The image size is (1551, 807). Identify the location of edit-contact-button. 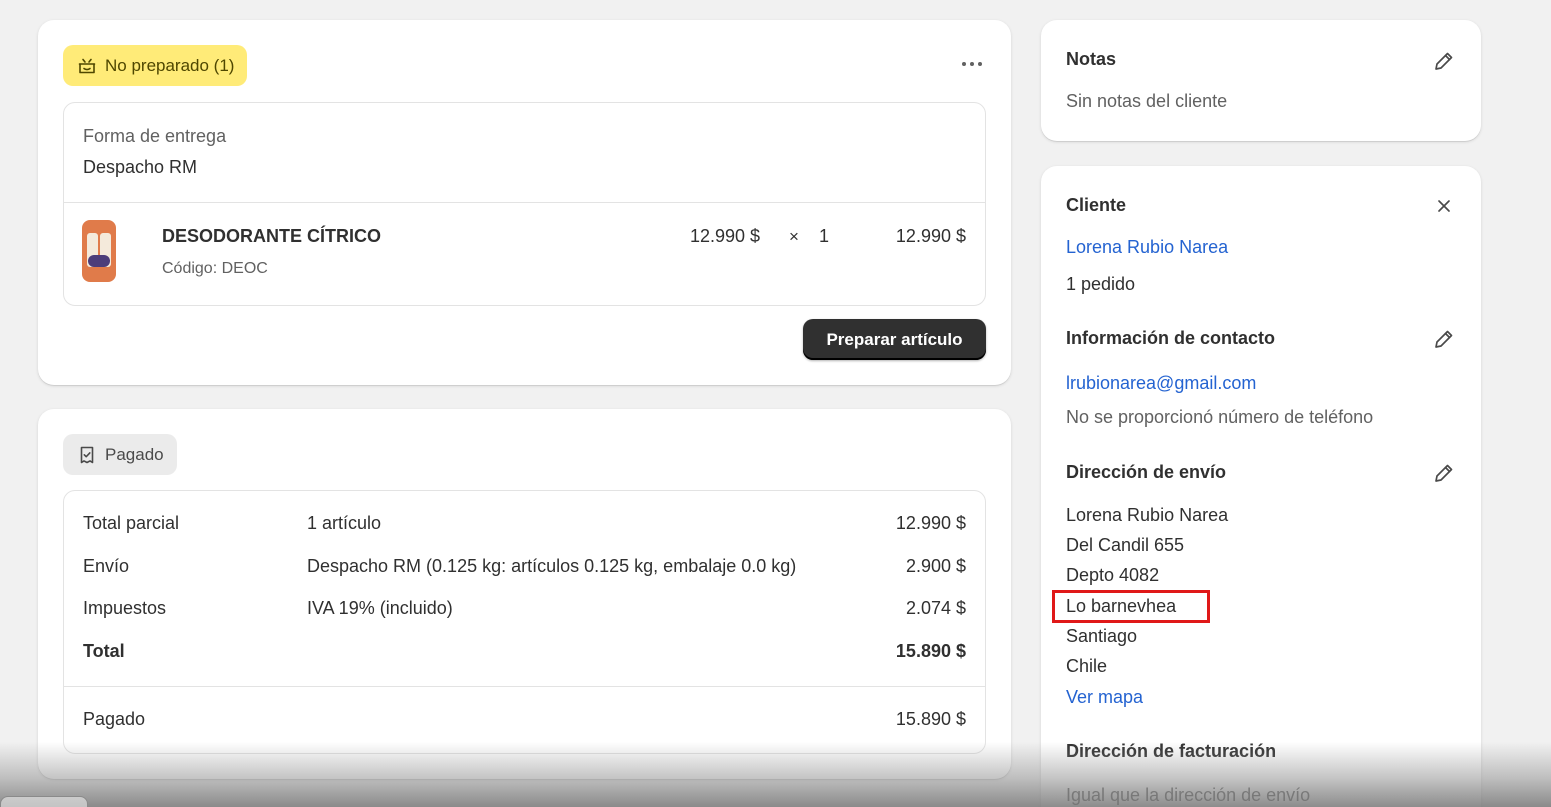
(1444, 339).